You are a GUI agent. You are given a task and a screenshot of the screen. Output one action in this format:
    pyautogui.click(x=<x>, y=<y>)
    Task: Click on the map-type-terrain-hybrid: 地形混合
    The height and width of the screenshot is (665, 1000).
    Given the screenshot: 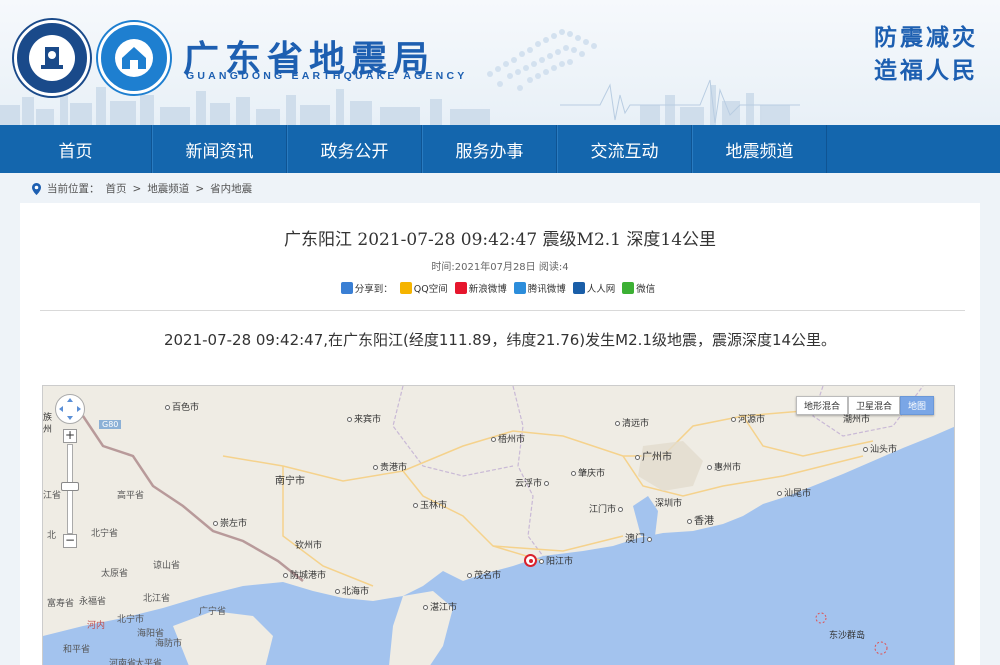 What is the action you would take?
    pyautogui.click(x=821, y=405)
    